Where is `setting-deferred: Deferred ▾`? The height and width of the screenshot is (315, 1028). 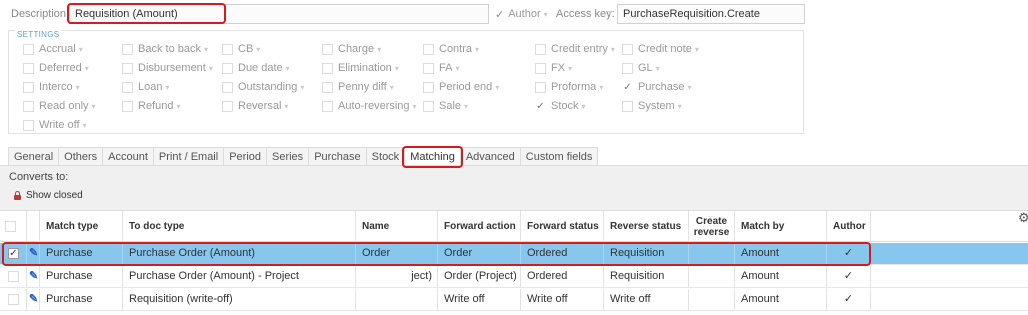
setting-deferred: Deferred ▾ is located at coordinates (56, 68).